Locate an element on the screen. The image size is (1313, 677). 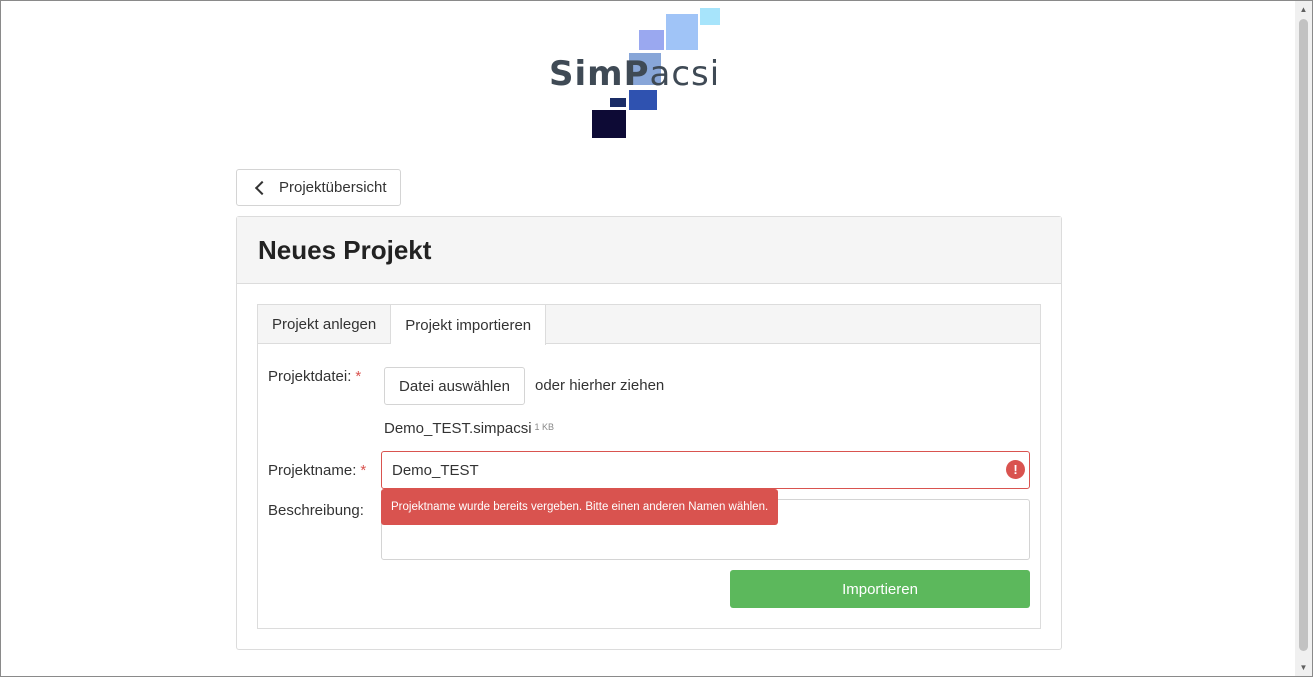
page-scrollbar: ▲ ▼ is located at coordinates (1303, 338).